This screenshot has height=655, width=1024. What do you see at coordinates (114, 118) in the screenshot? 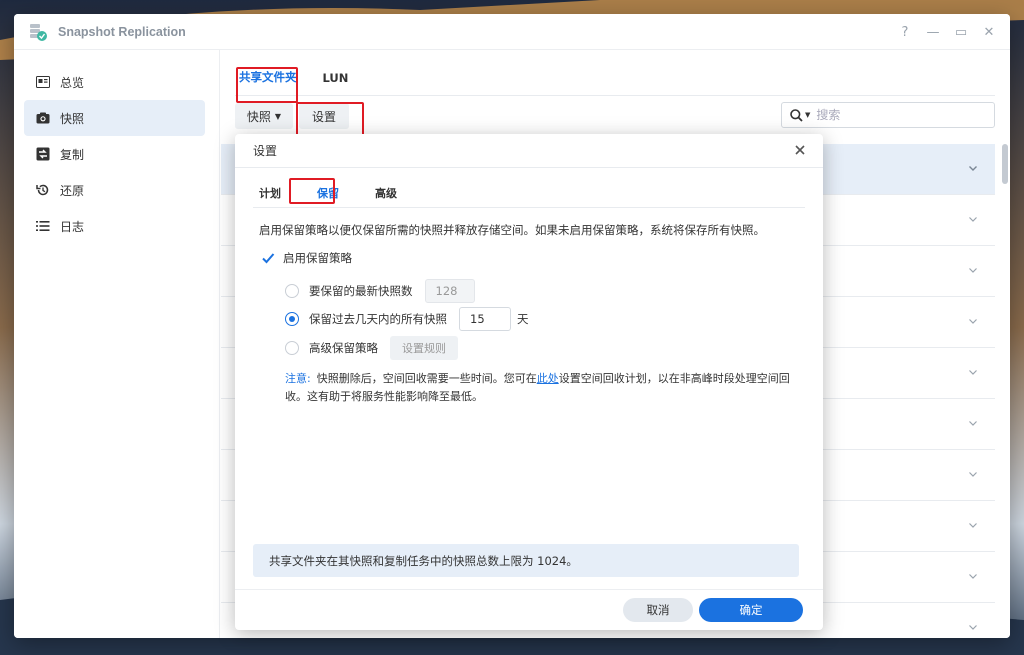
I see `sidebar-item-snapshot: 快照` at bounding box center [114, 118].